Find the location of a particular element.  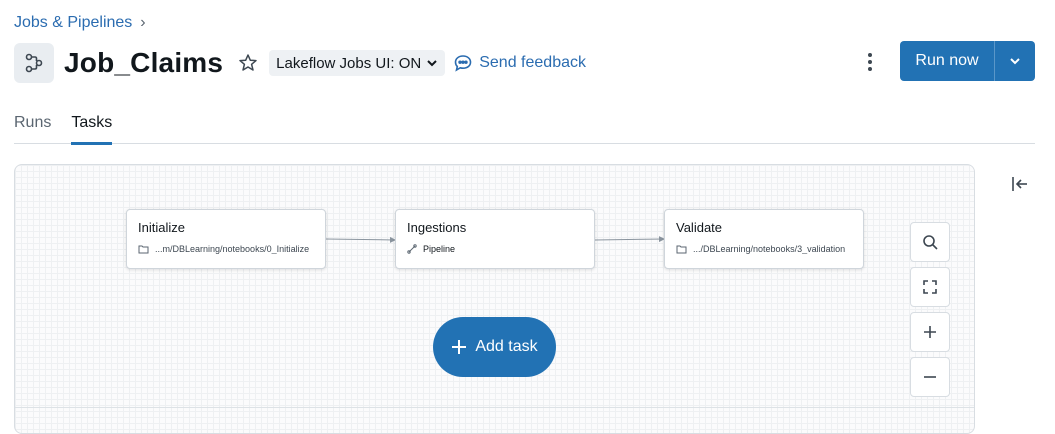

edge-initialize-ingestions is located at coordinates (360, 239).